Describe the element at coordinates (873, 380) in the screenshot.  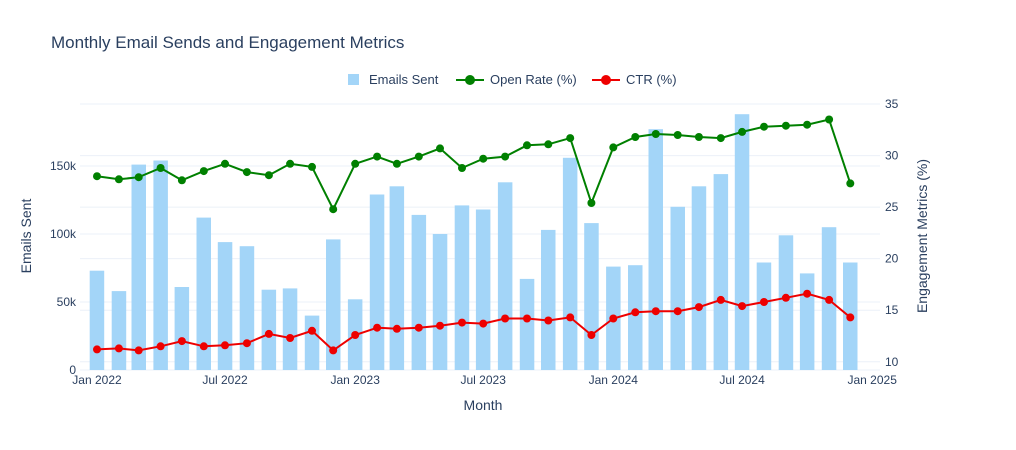
I see `x-tick-label: Jan 2025` at that location.